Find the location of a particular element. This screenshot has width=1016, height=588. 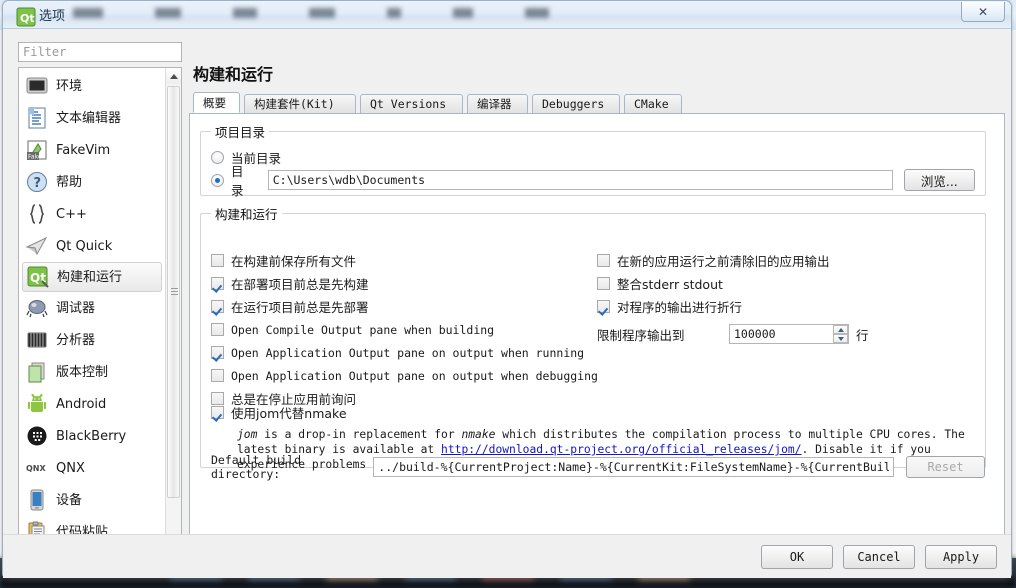

sidebar-item-12: QNX QNX is located at coordinates (92, 468).